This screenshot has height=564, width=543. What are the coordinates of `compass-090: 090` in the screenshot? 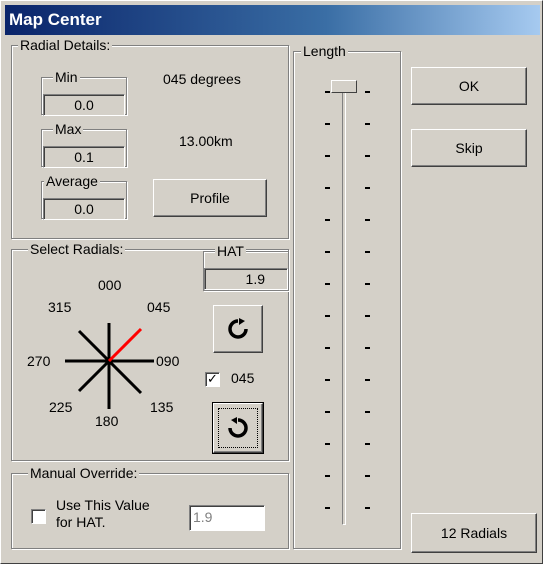 It's located at (168, 361).